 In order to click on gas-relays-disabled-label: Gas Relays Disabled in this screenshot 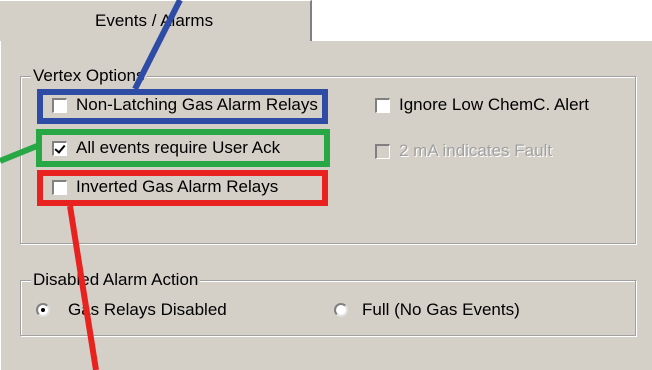, I will do `click(147, 309)`.